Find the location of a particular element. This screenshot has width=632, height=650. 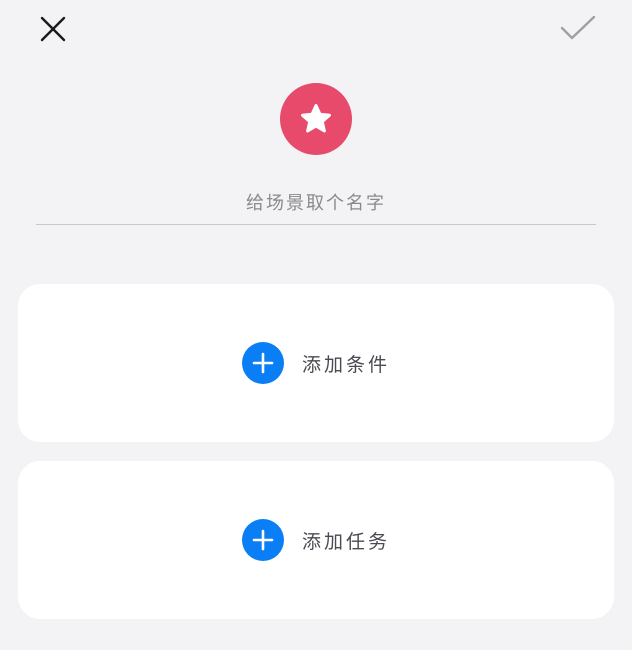

add-task-label: 添加任务 is located at coordinates (345, 541).